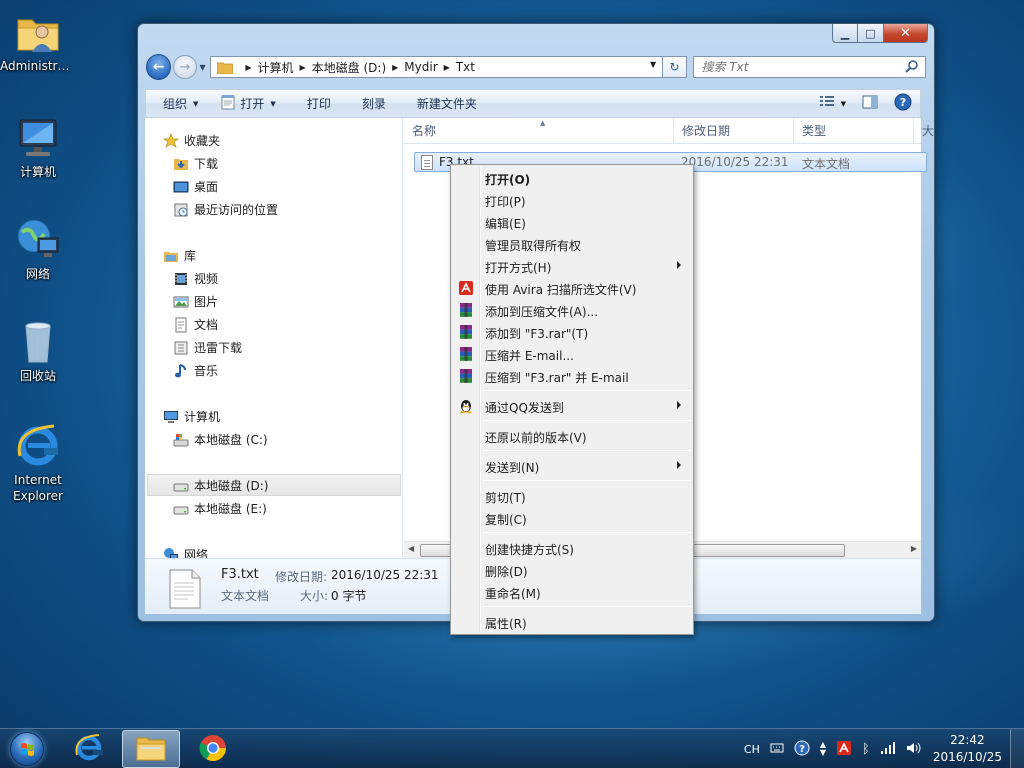 Image resolution: width=1024 pixels, height=768 pixels. Describe the element at coordinates (912, 67) in the screenshot. I see `search-icon` at that location.